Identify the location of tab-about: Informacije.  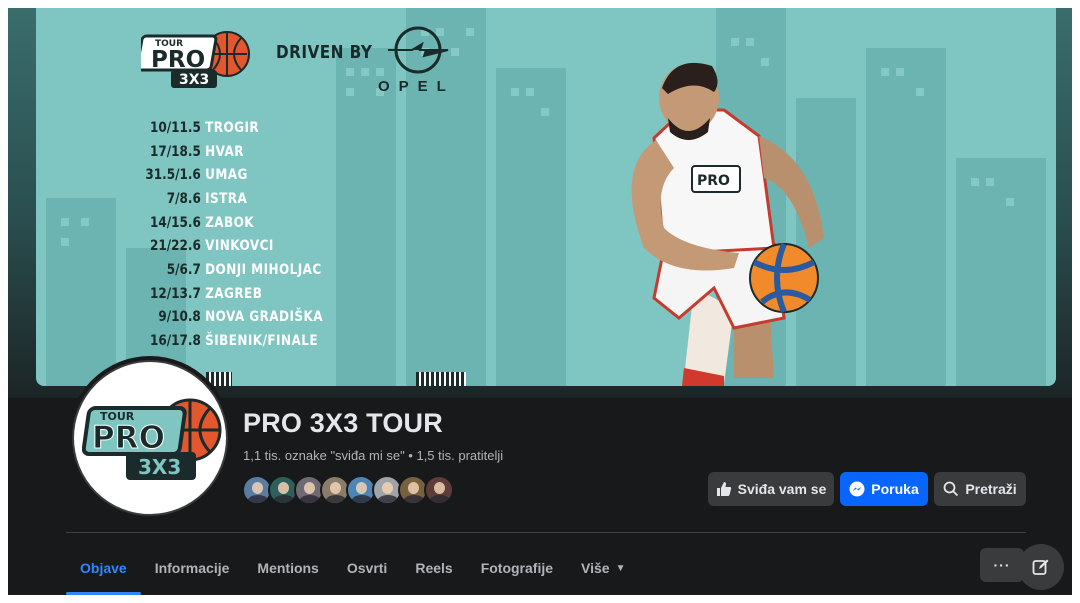
(192, 568).